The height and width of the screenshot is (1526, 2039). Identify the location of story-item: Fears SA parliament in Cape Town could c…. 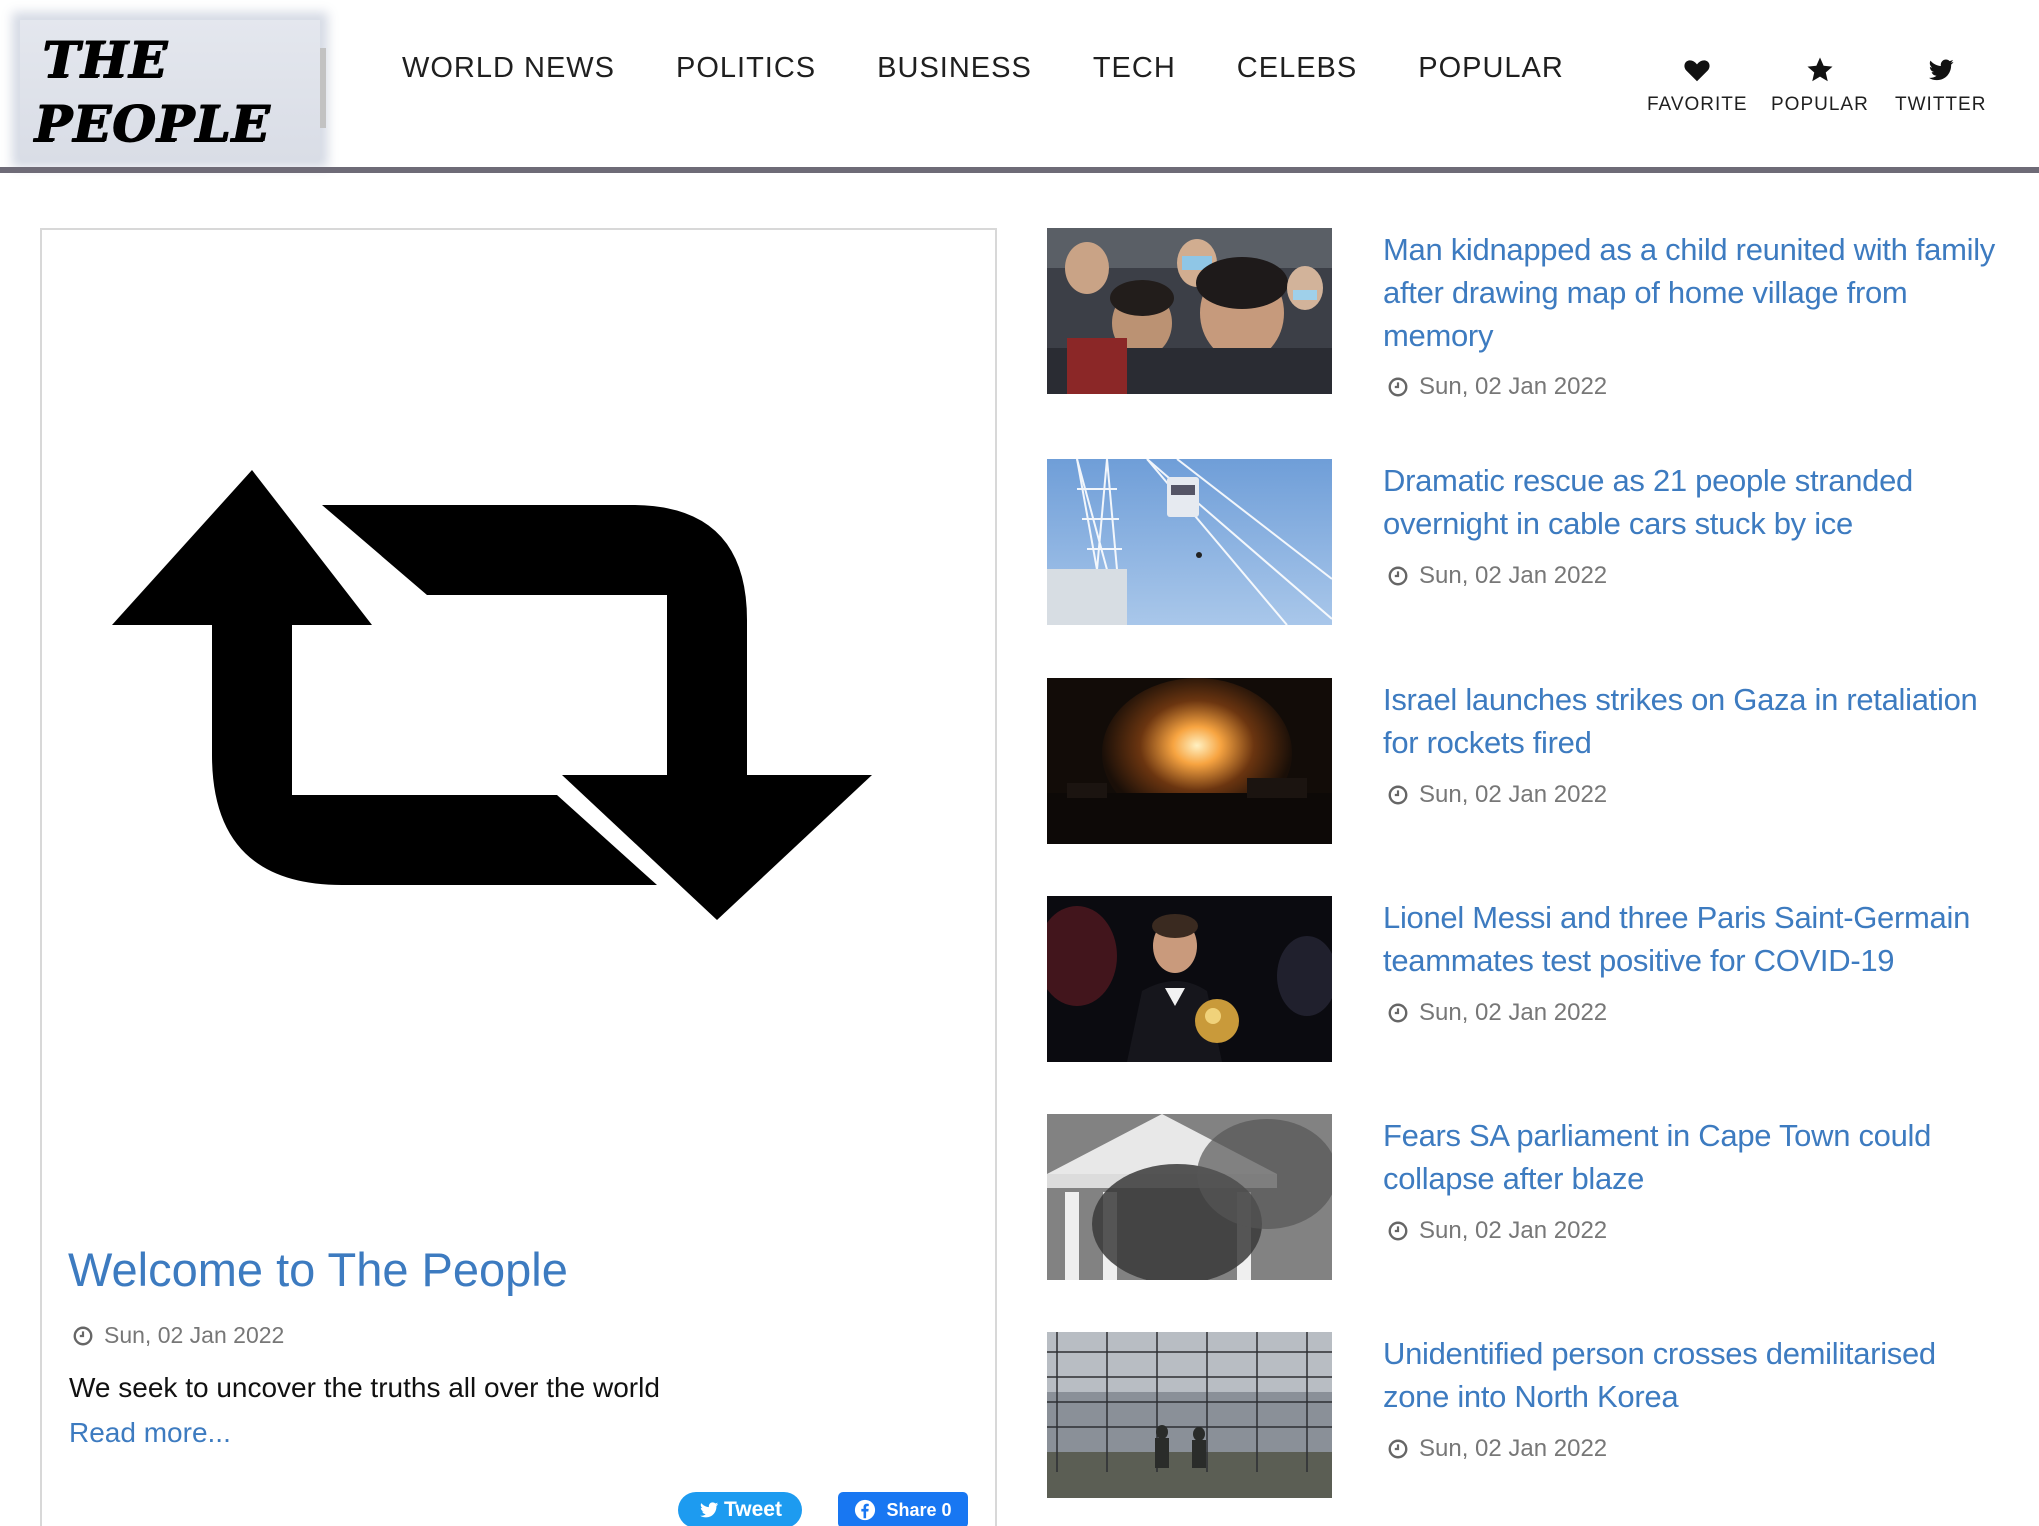
(1522, 1199).